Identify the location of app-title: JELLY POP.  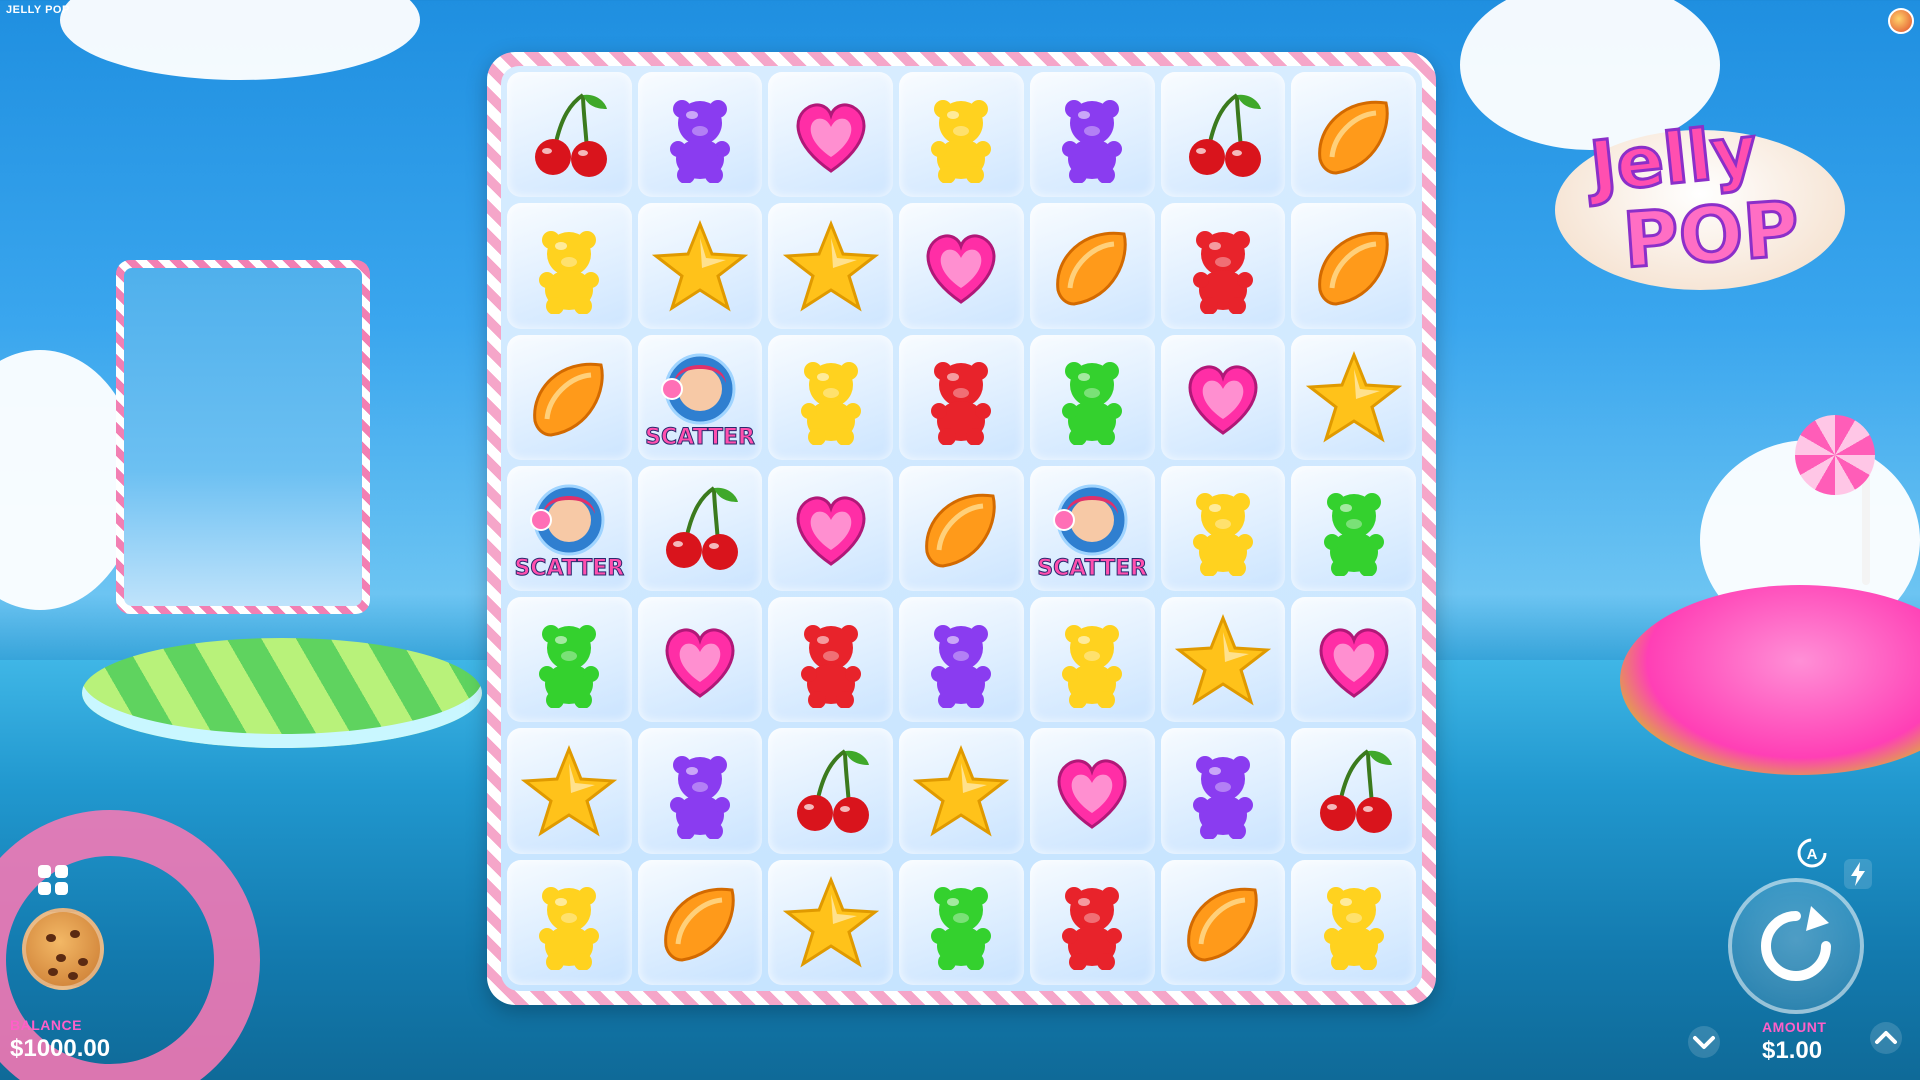
(38, 10).